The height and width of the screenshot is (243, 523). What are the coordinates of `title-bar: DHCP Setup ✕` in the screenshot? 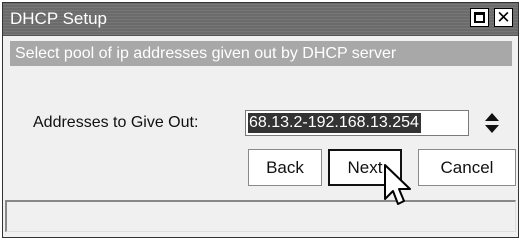 It's located at (260, 19).